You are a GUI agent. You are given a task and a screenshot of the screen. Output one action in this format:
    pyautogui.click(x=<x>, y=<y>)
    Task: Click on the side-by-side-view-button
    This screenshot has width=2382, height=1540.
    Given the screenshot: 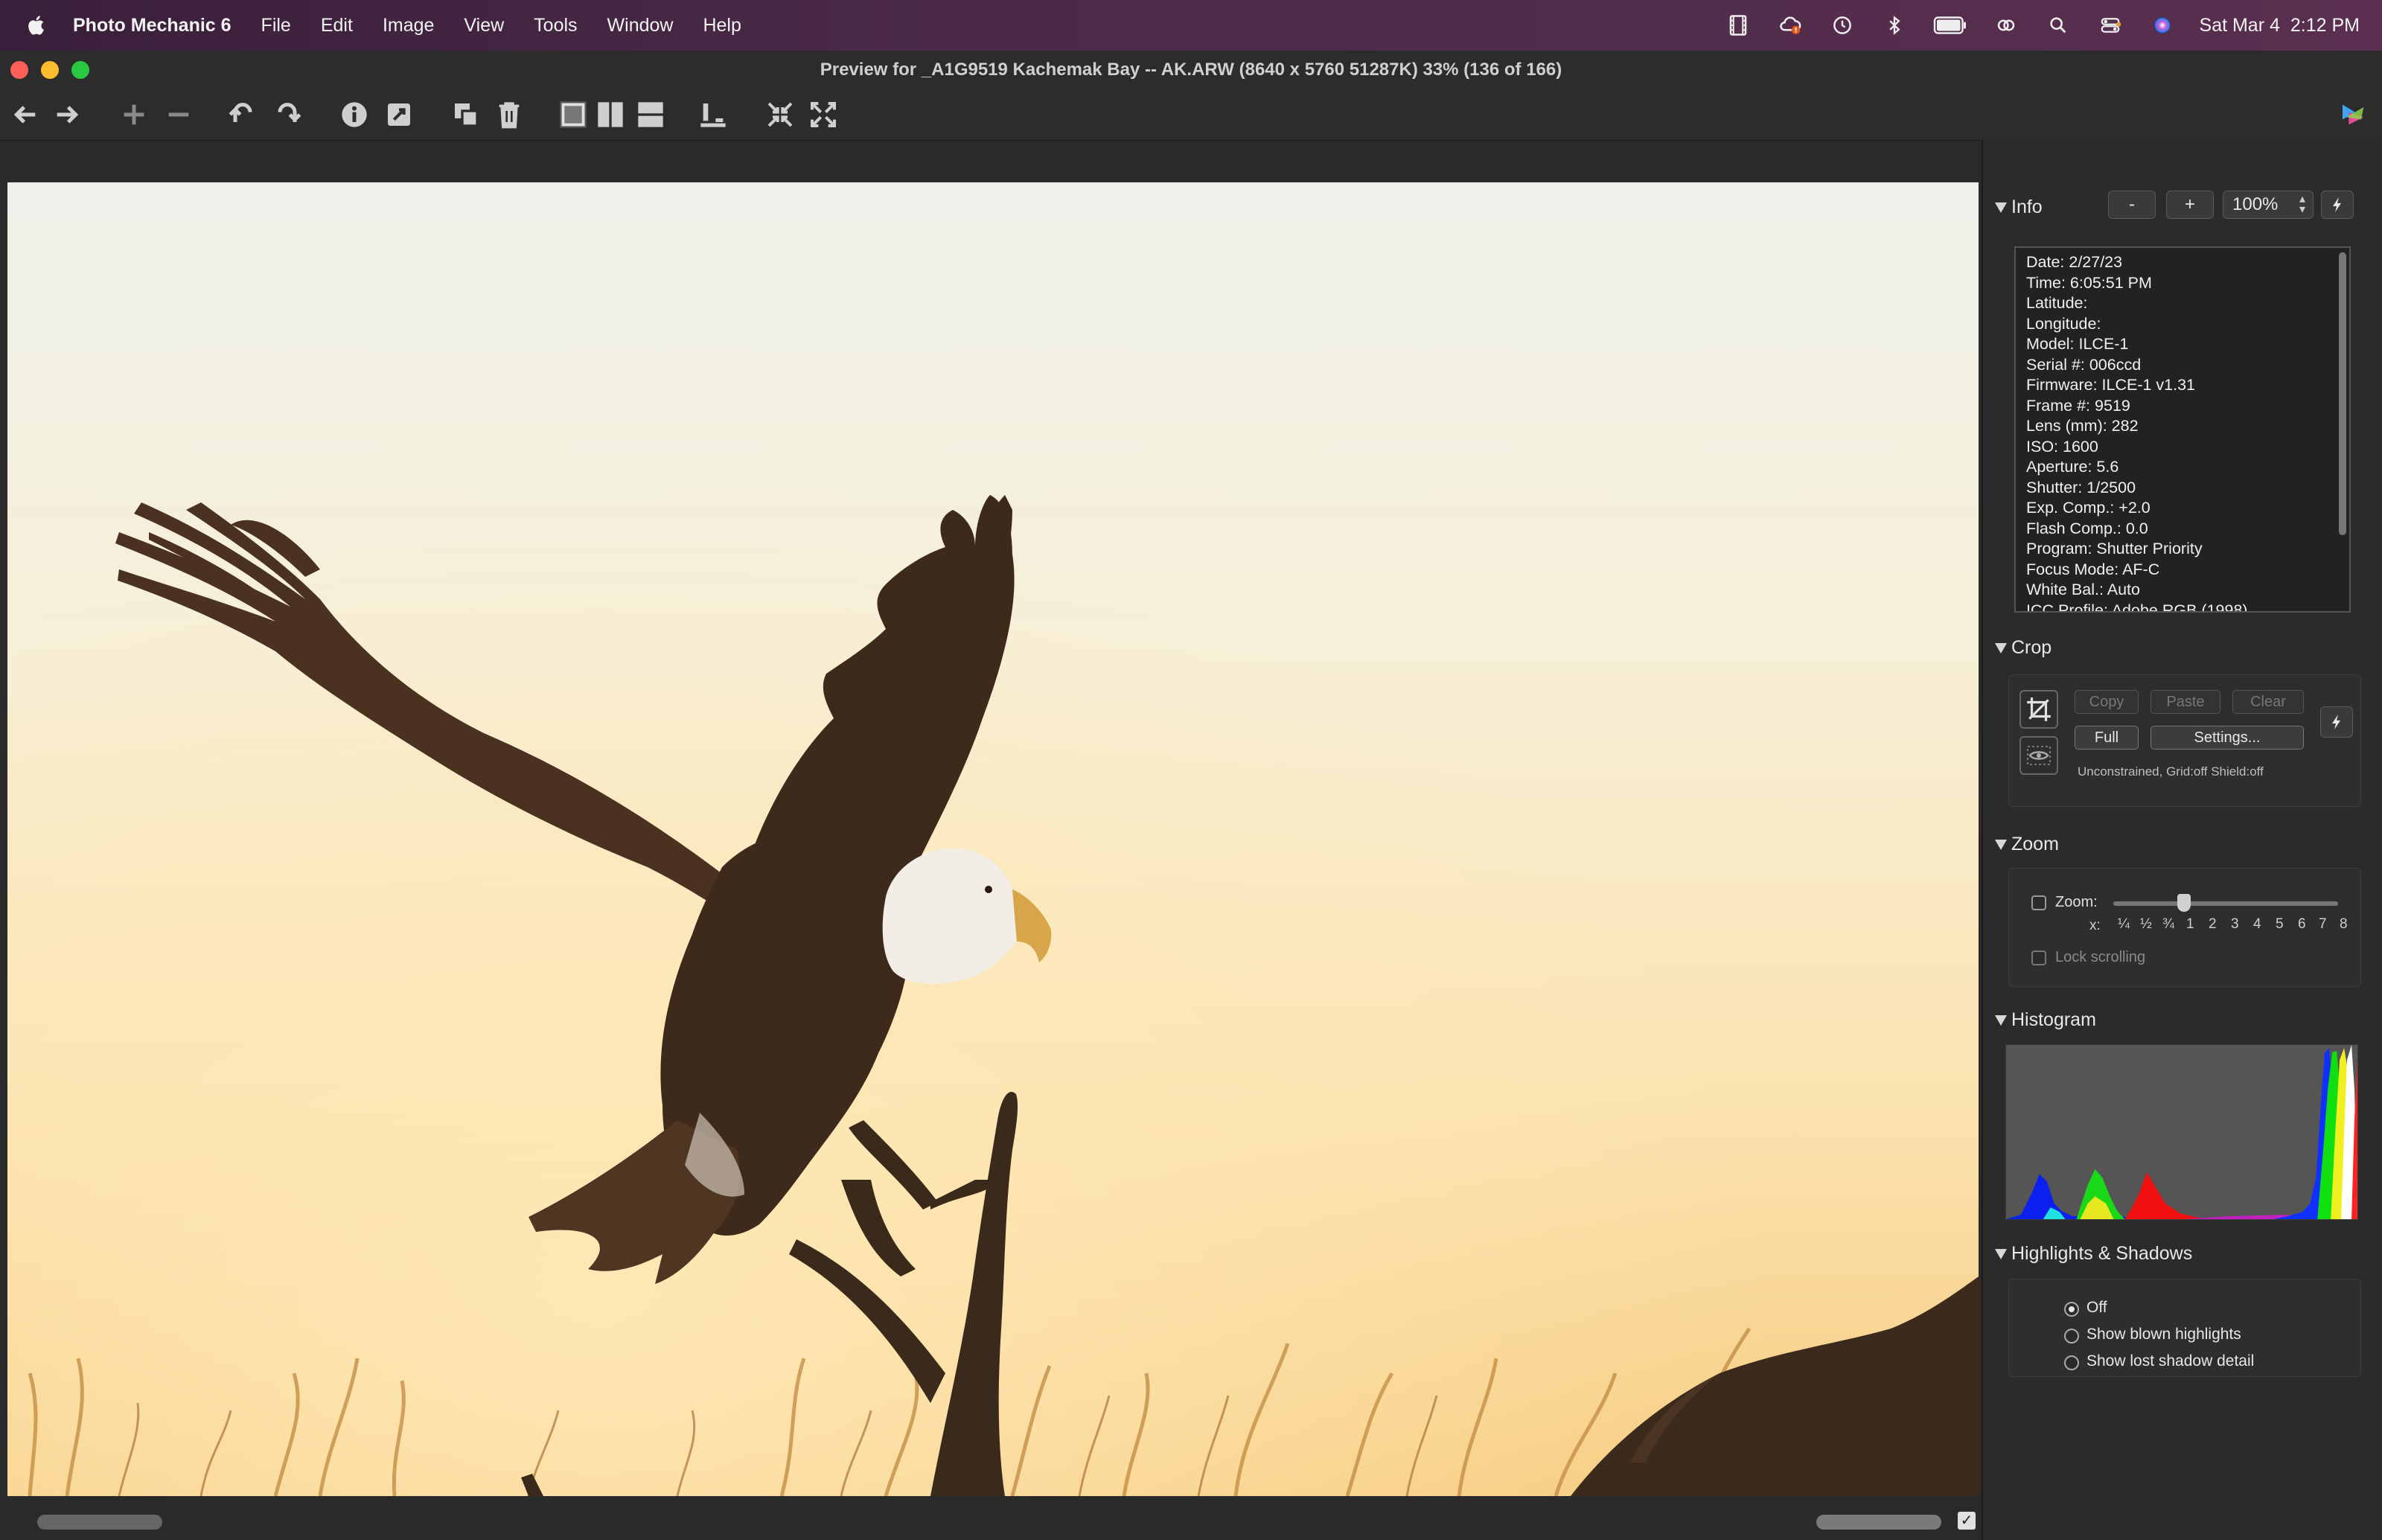 What is the action you would take?
    pyautogui.click(x=610, y=114)
    